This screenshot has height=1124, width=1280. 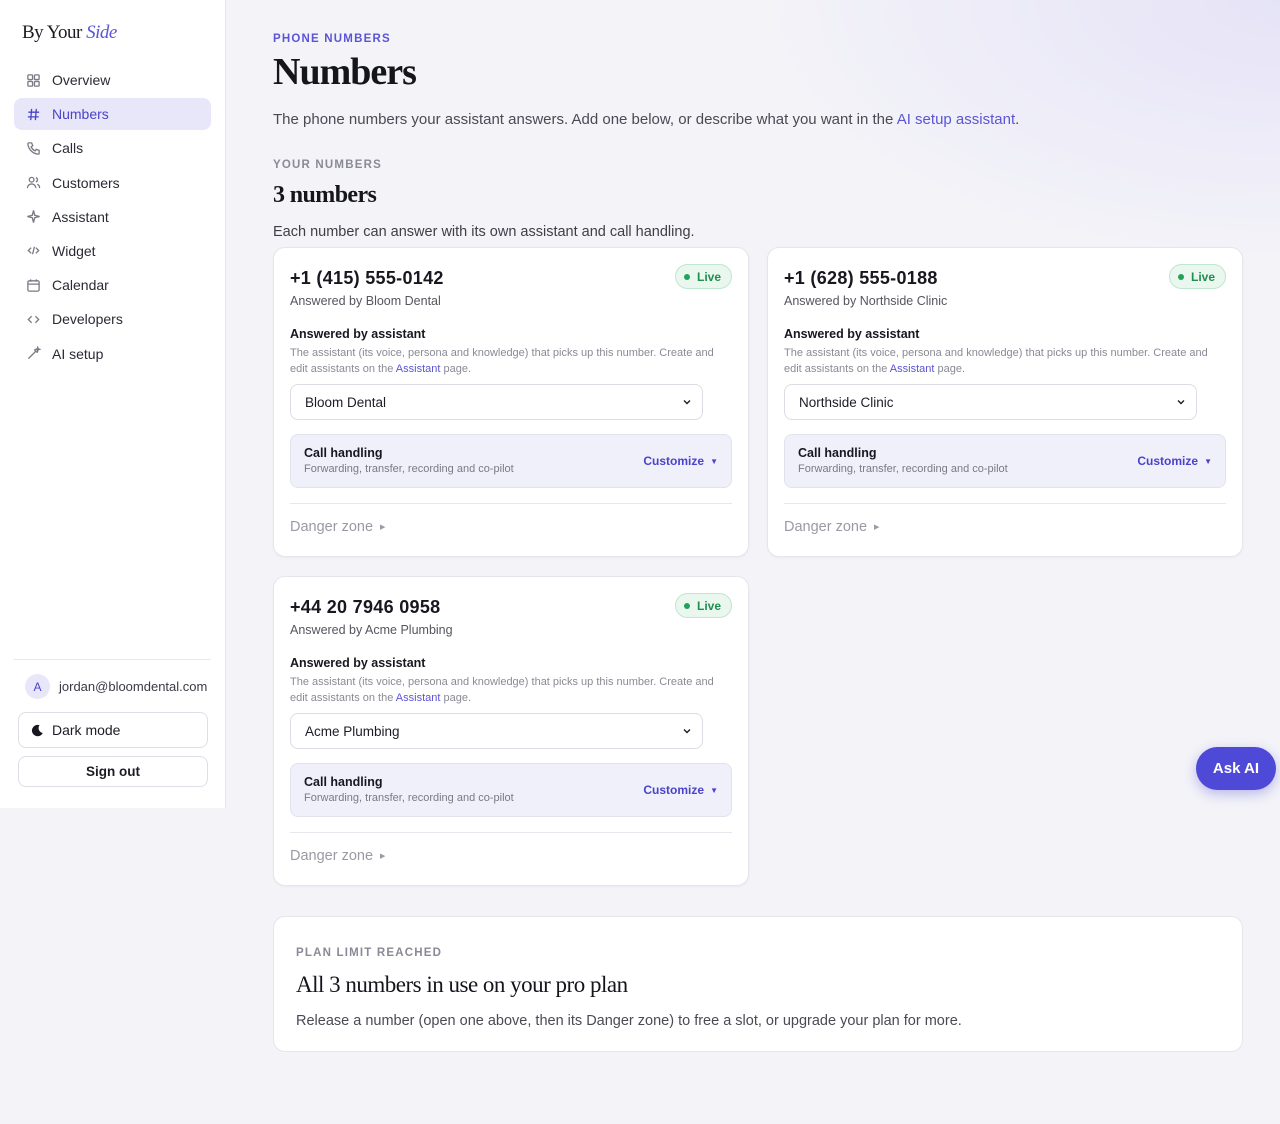 I want to click on ask-ai-button: Ask AI, so click(x=1236, y=768).